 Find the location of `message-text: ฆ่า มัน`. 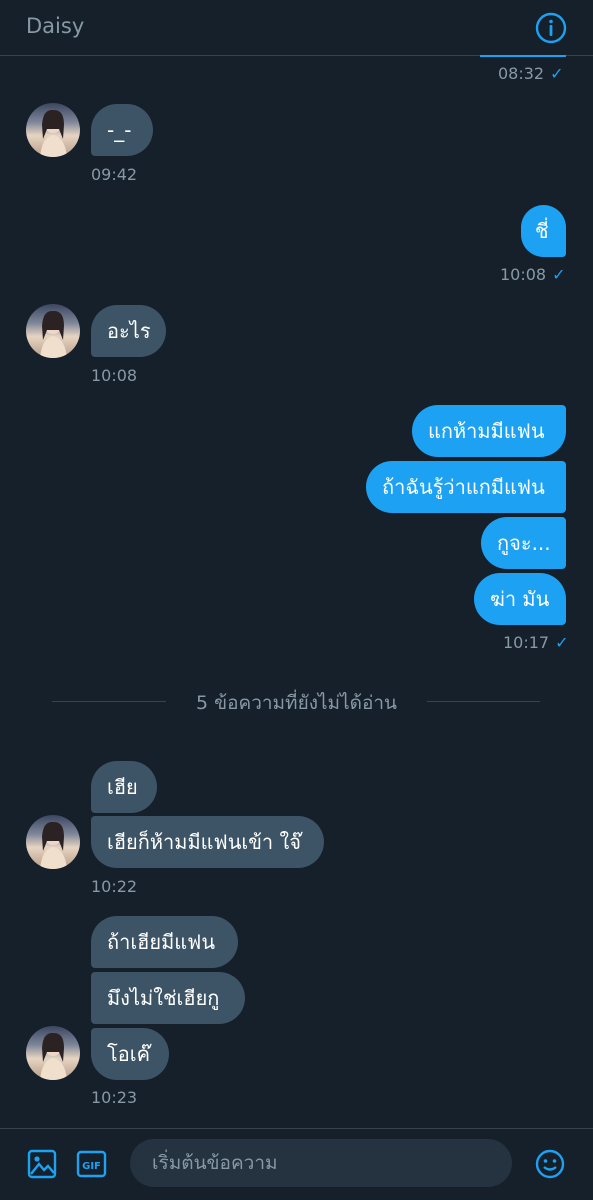

message-text: ฆ่า มัน is located at coordinates (520, 599).